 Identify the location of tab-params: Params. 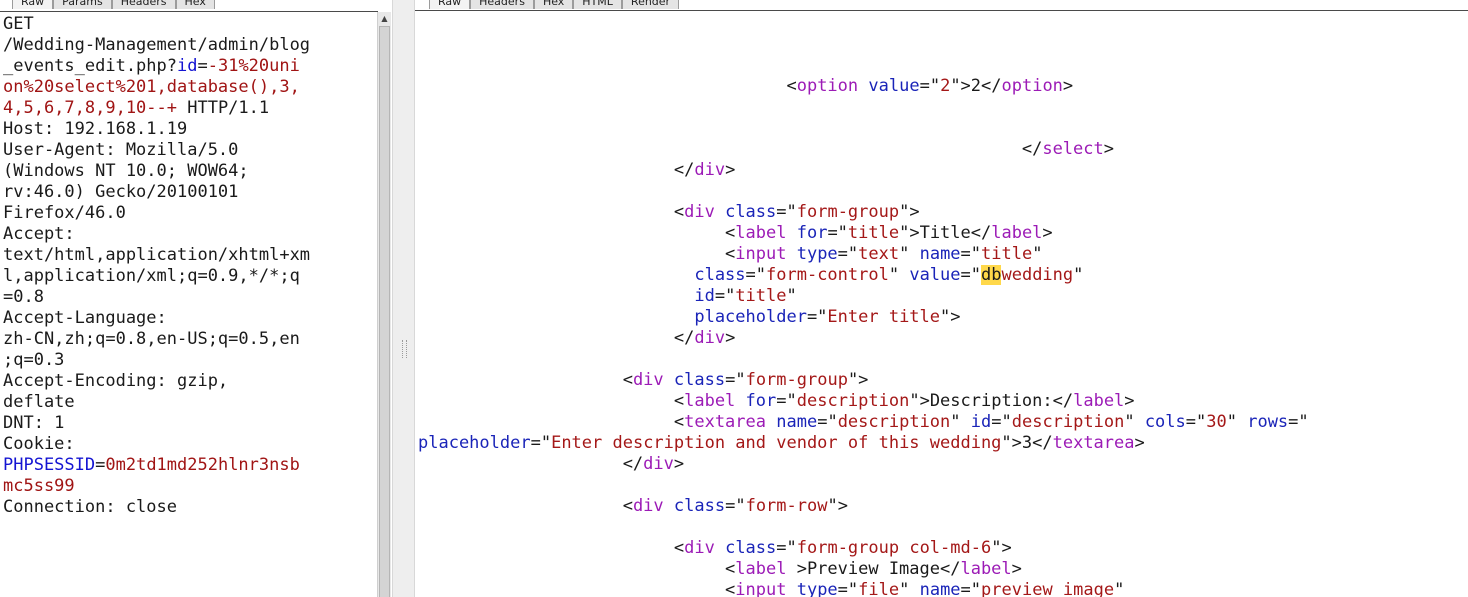
(82, 4).